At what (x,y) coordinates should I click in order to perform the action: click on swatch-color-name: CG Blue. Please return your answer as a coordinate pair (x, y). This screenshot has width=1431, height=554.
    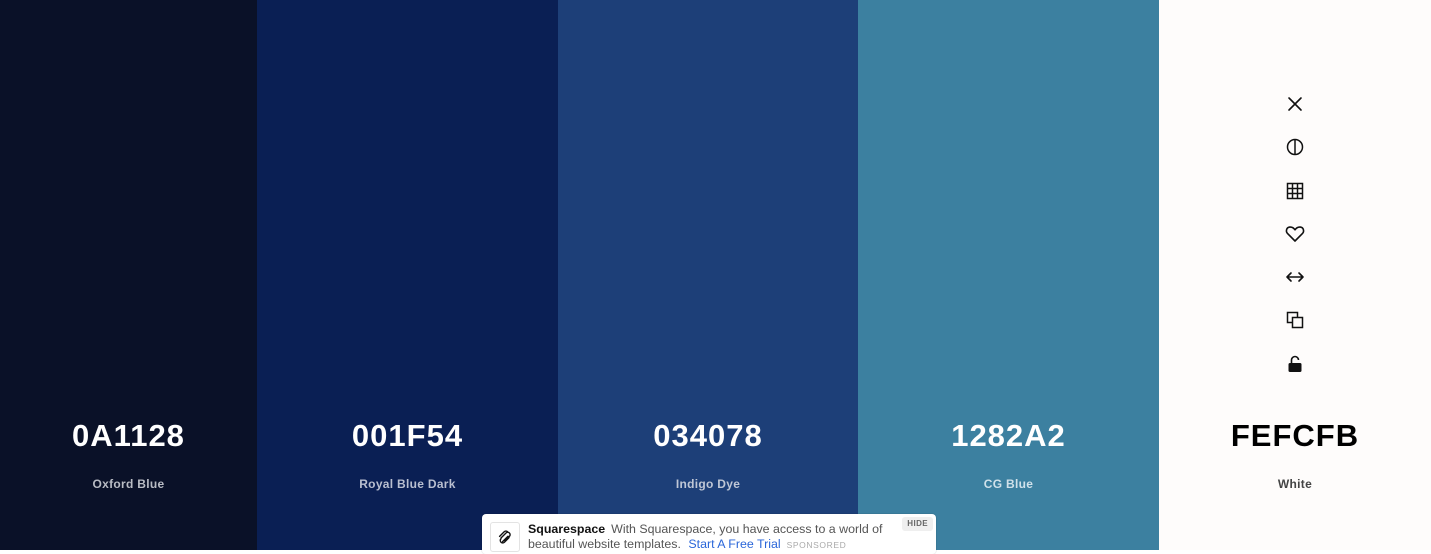
    Looking at the image, I should click on (1008, 484).